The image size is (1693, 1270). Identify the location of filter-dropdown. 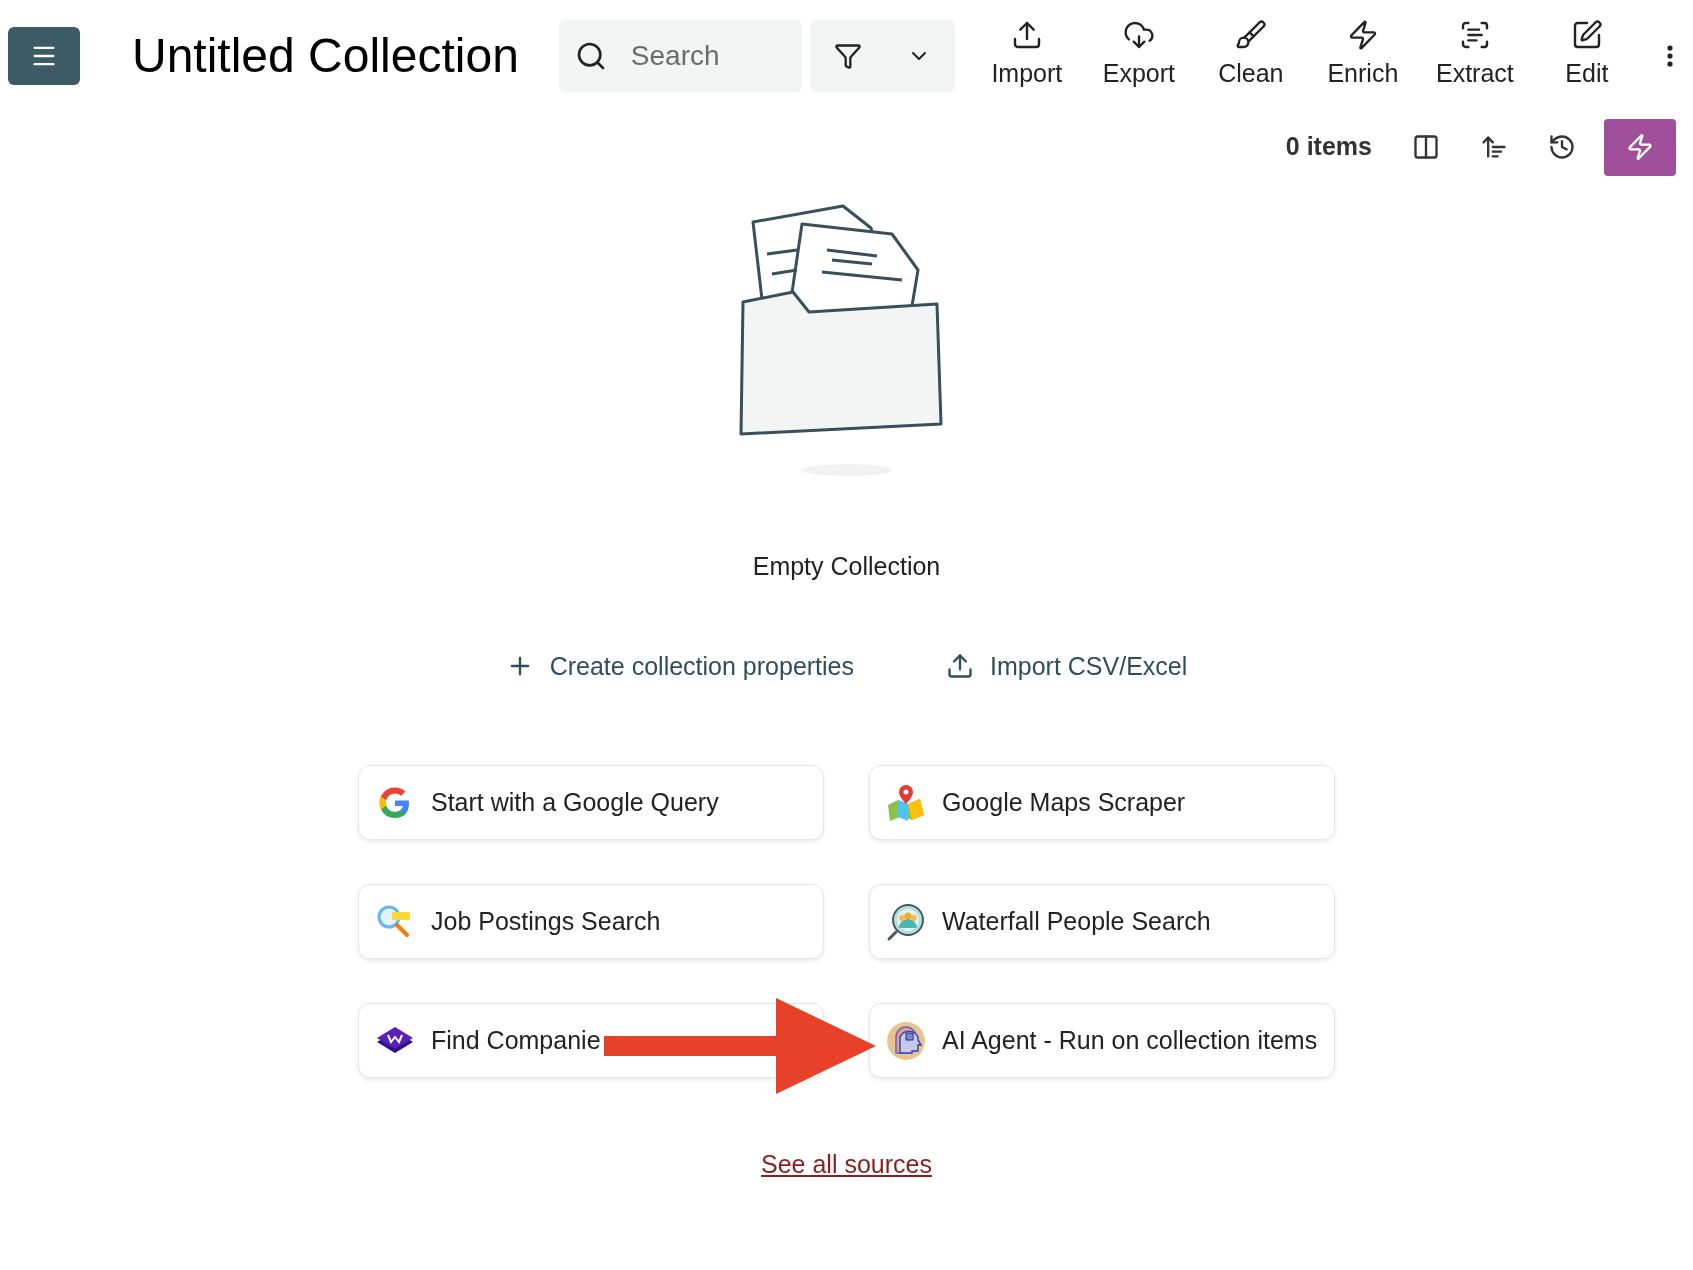
(882, 56).